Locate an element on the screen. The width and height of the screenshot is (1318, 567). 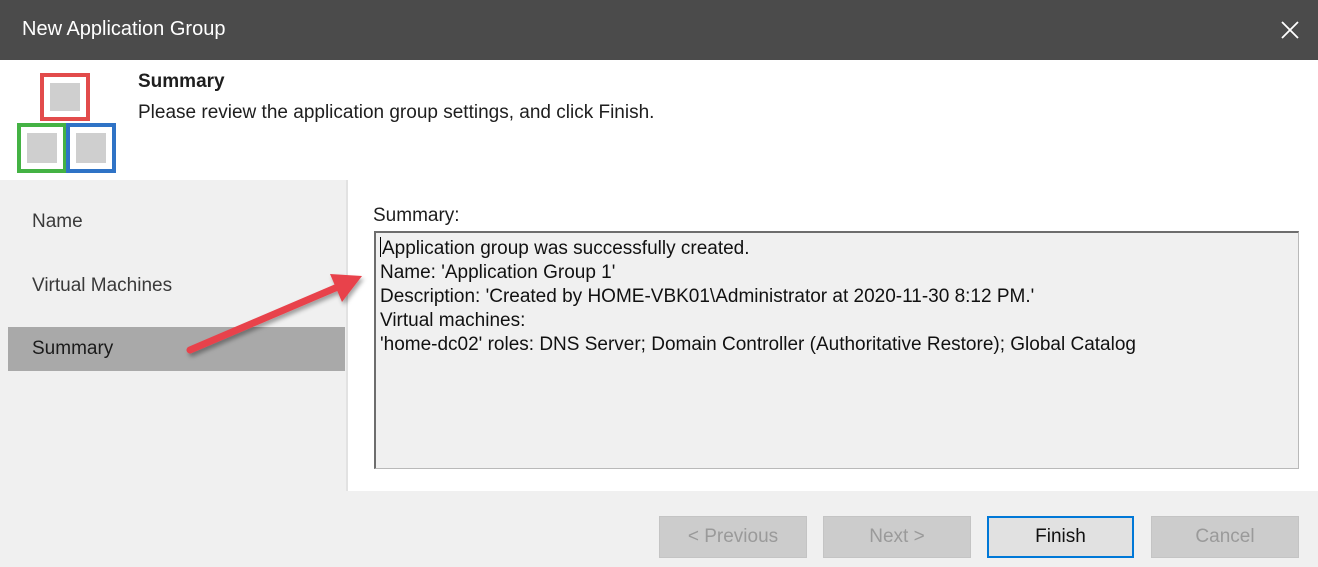
text-caret is located at coordinates (380, 247).